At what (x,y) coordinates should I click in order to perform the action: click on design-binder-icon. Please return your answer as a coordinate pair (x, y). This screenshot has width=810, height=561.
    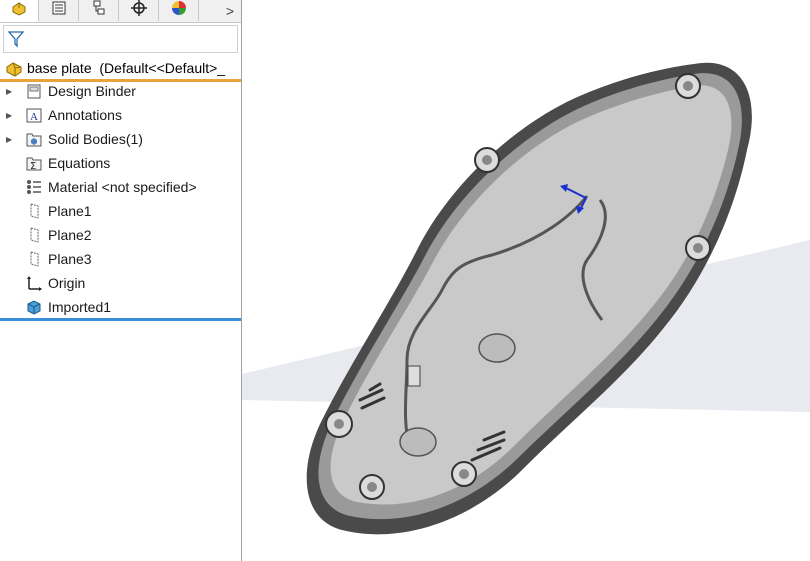
    Looking at the image, I should click on (34, 91).